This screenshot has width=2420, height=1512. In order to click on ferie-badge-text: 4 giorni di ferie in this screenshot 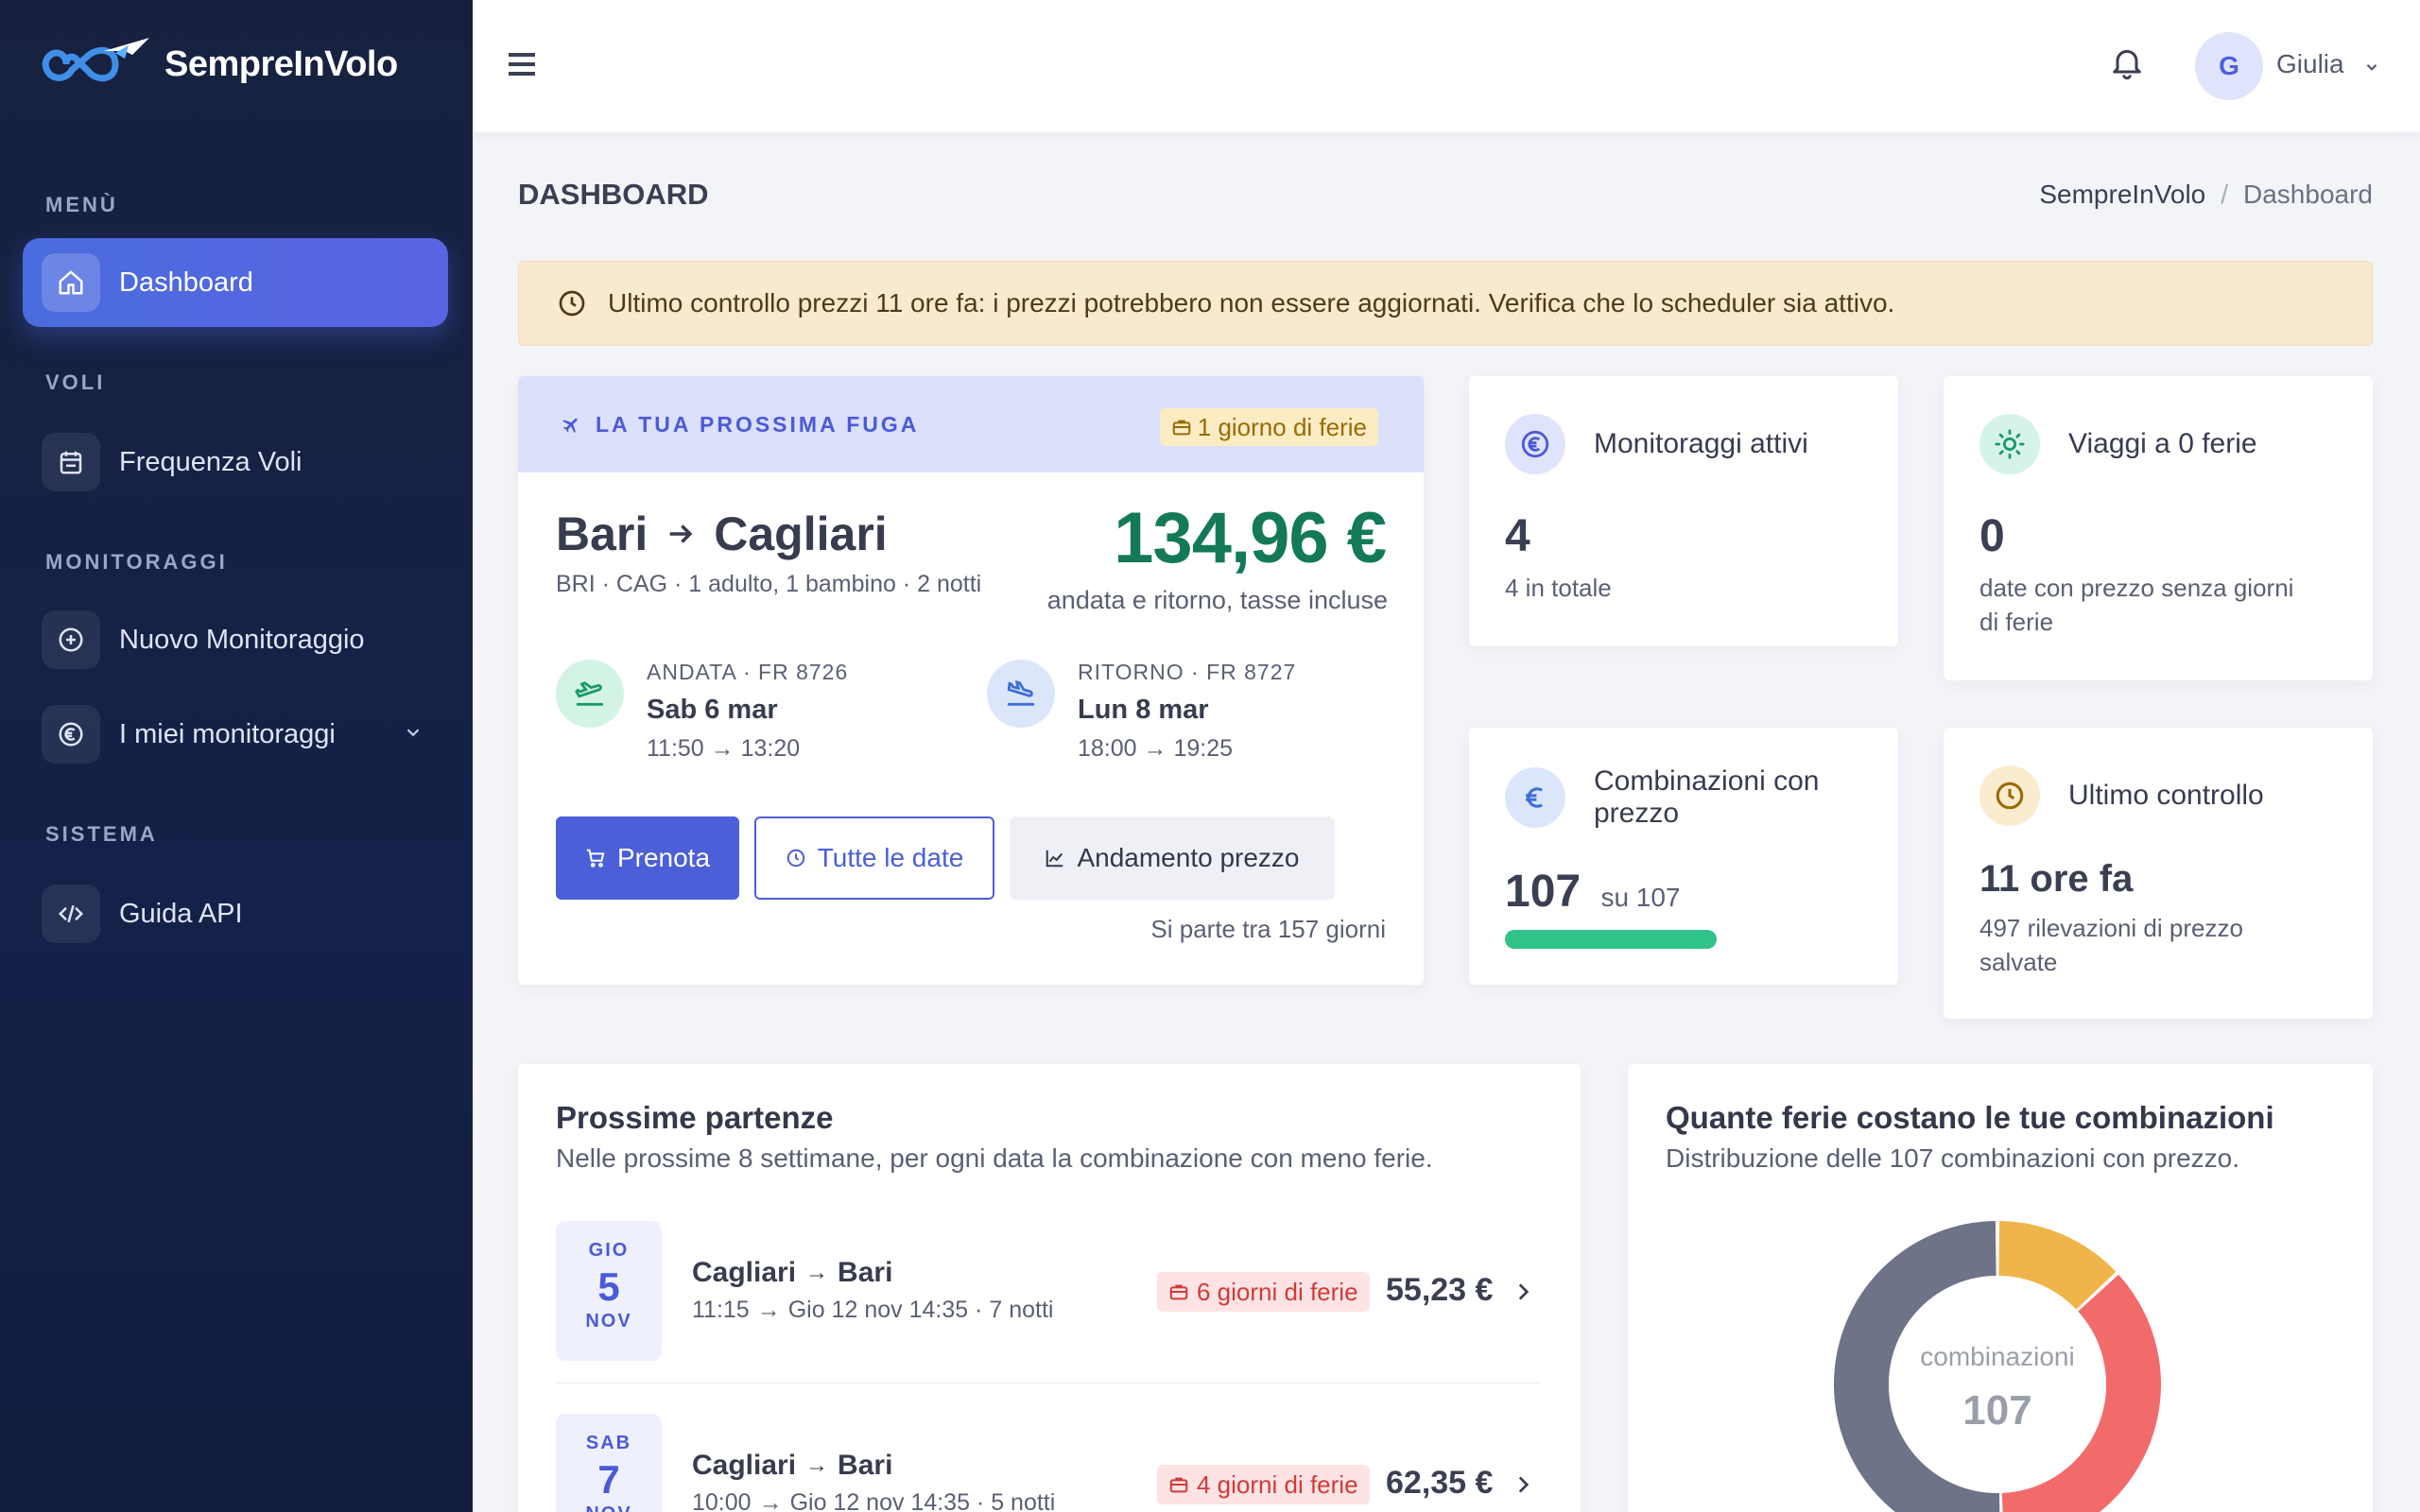, I will do `click(1277, 1484)`.